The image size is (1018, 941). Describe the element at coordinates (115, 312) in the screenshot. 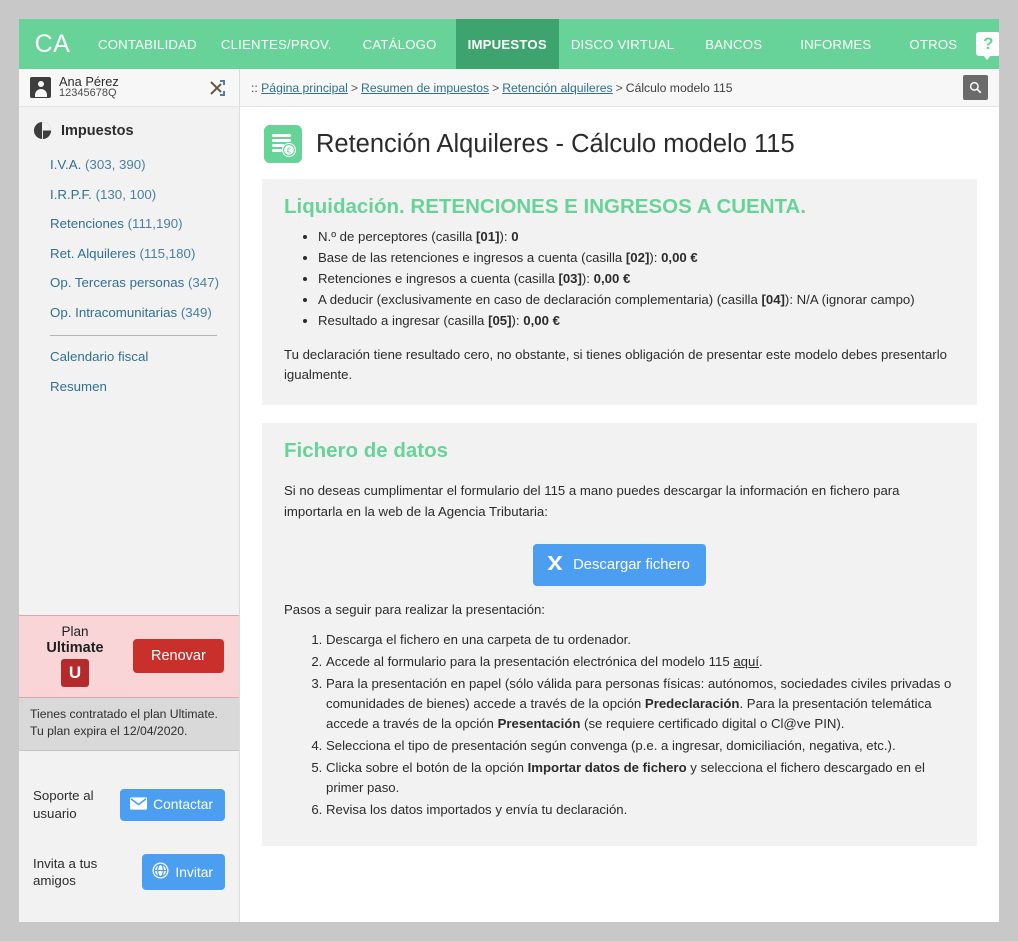

I see `sidebar-item-label: Op. Intracomunitarias` at that location.